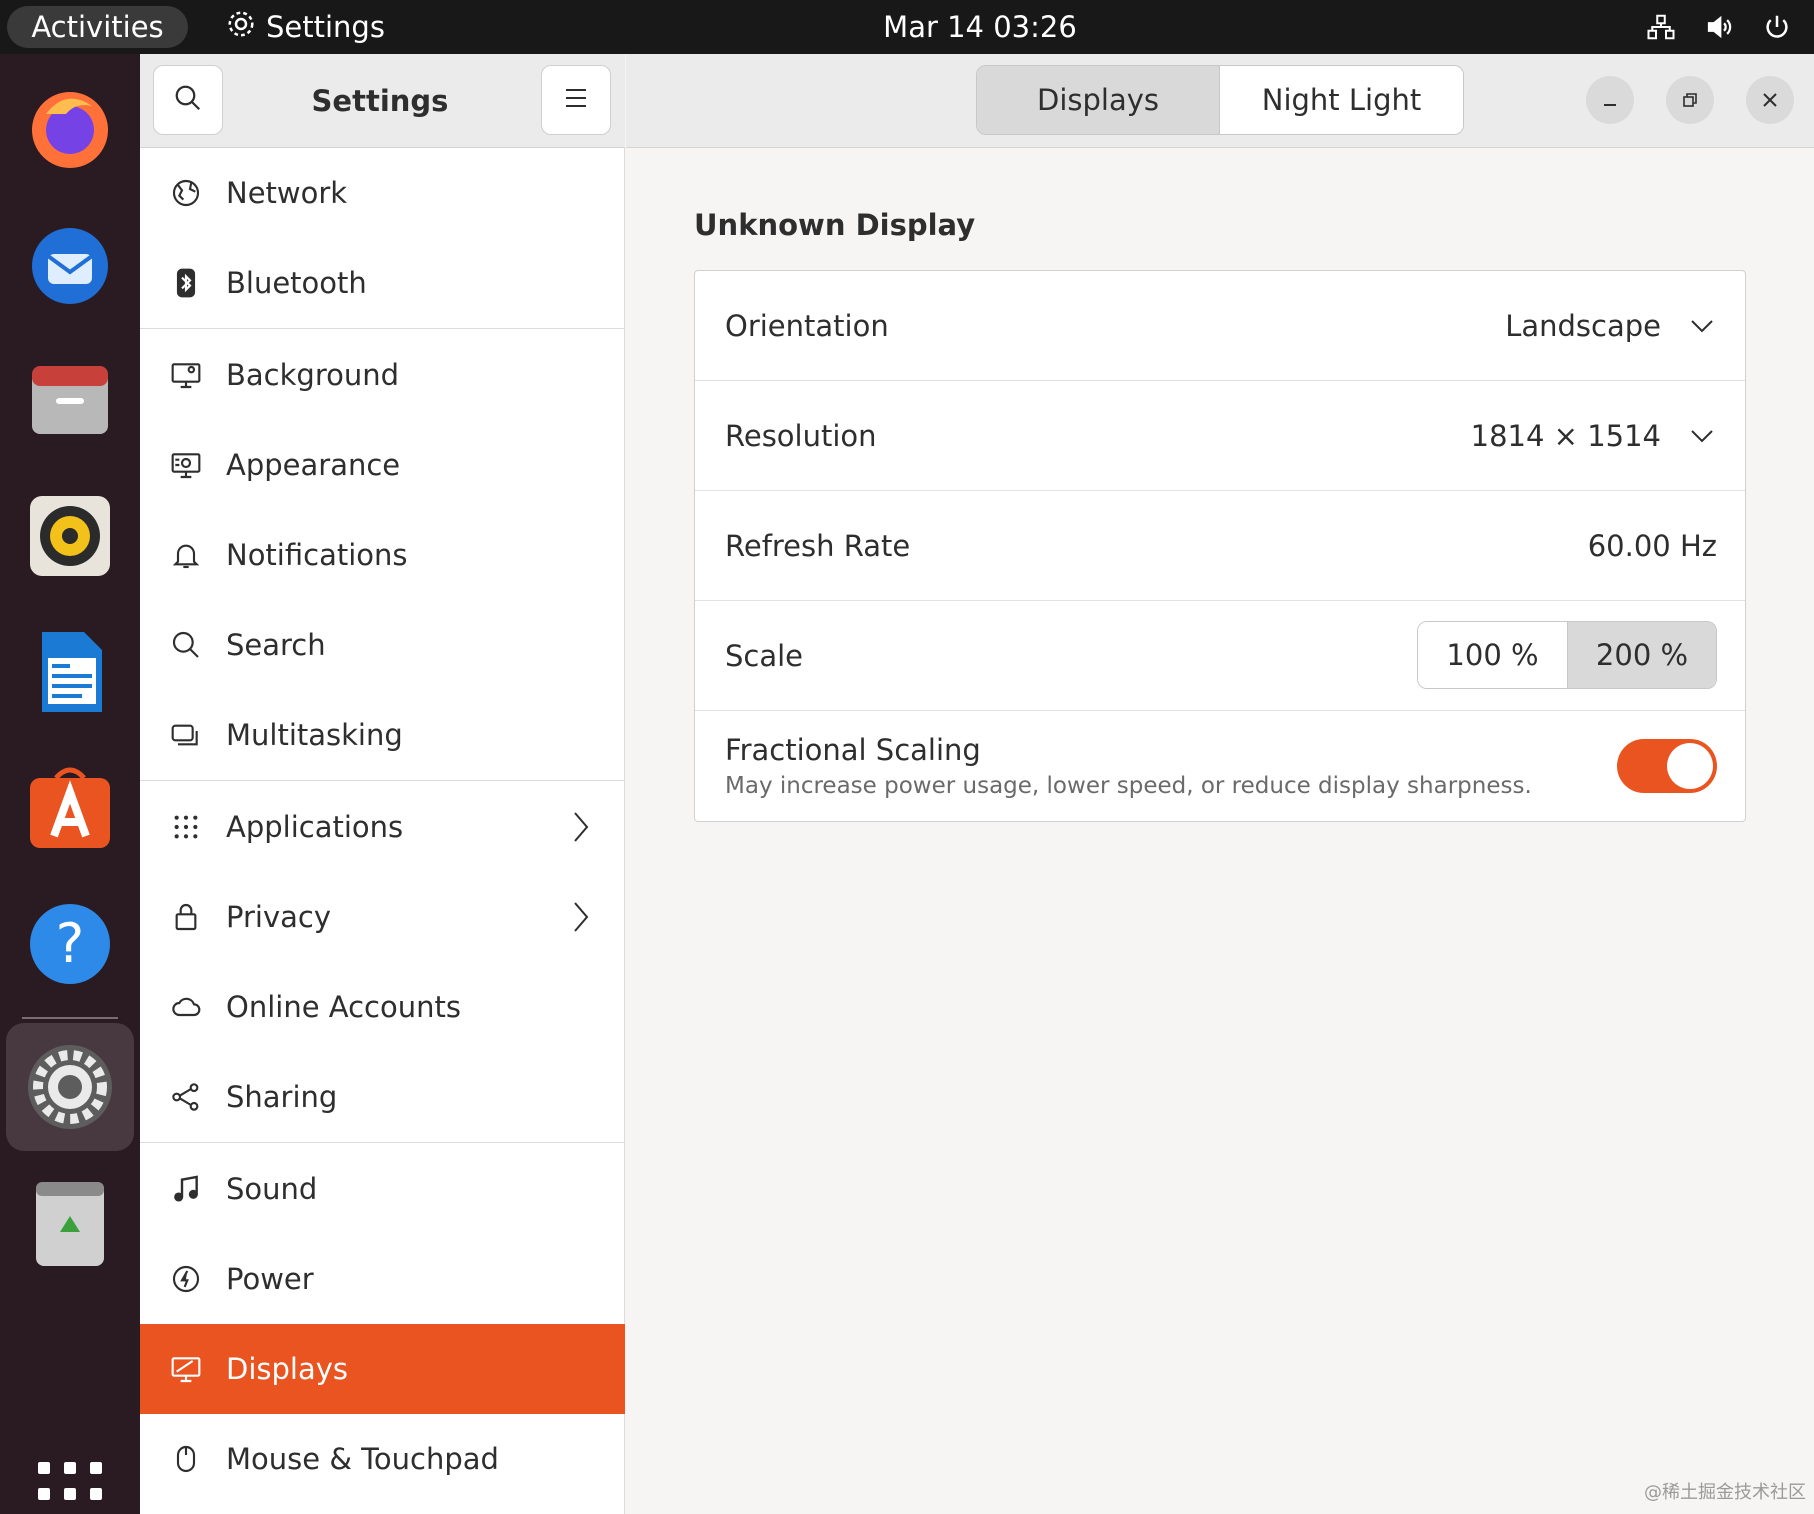 This screenshot has width=1814, height=1514. Describe the element at coordinates (296, 283) in the screenshot. I see `sidebar-item-label: Bluetooth` at that location.